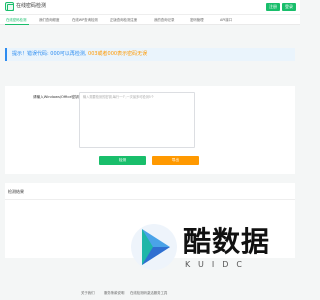  I want to click on key-field-label: 请输入Windows/Office密钥, so click(56, 97).